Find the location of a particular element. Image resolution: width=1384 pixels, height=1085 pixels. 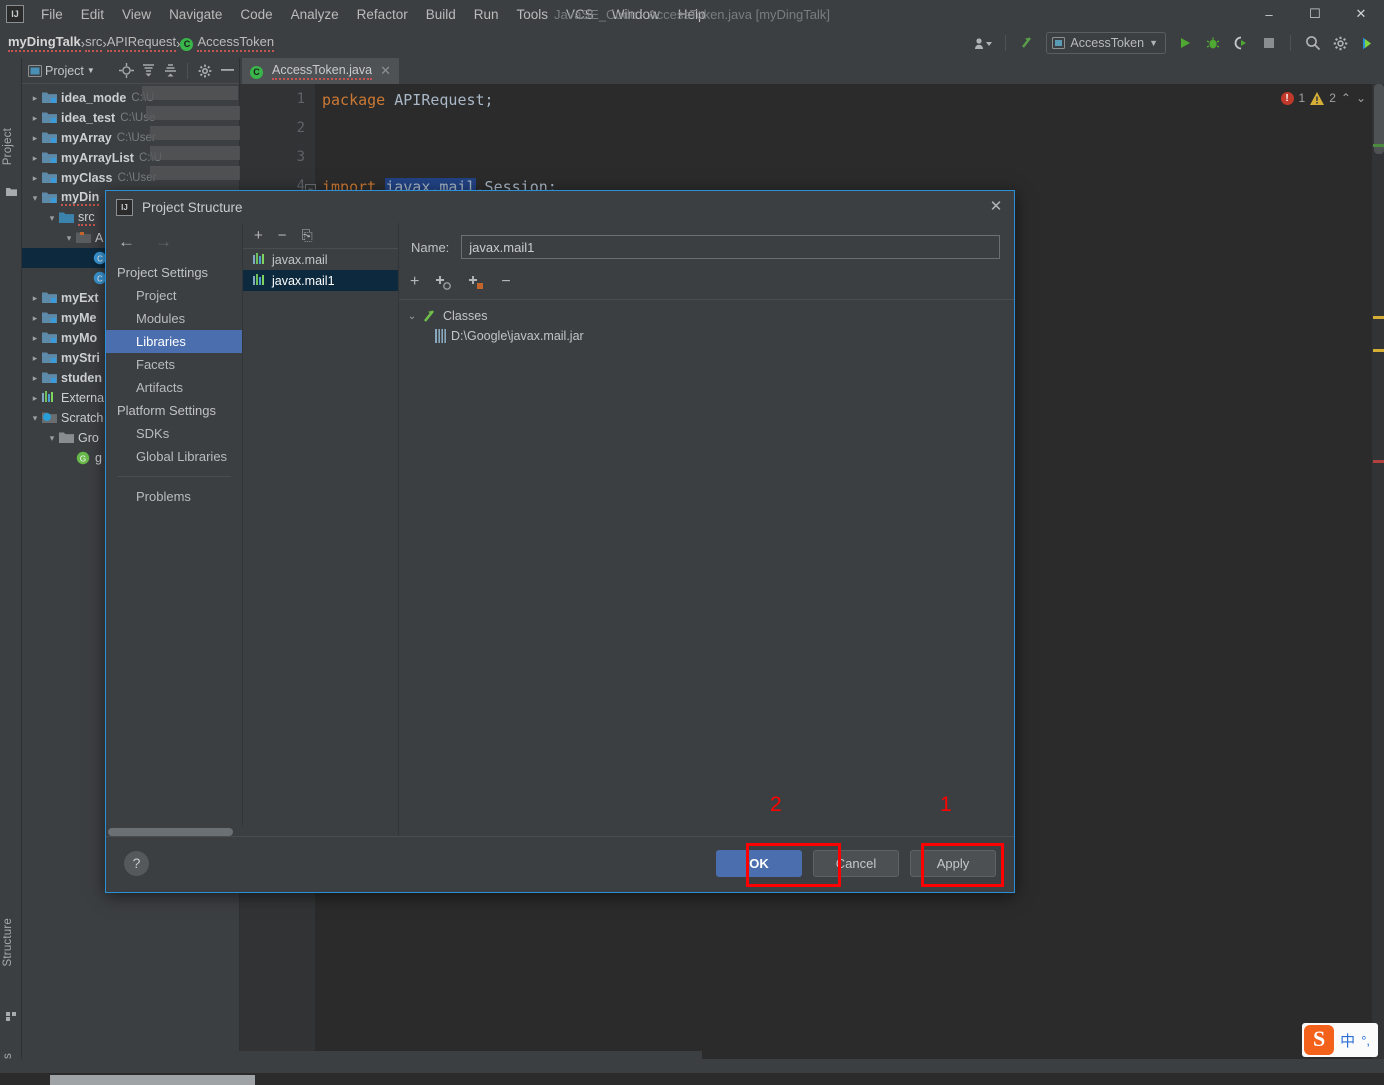

minimize-button: – is located at coordinates (1269, 14).